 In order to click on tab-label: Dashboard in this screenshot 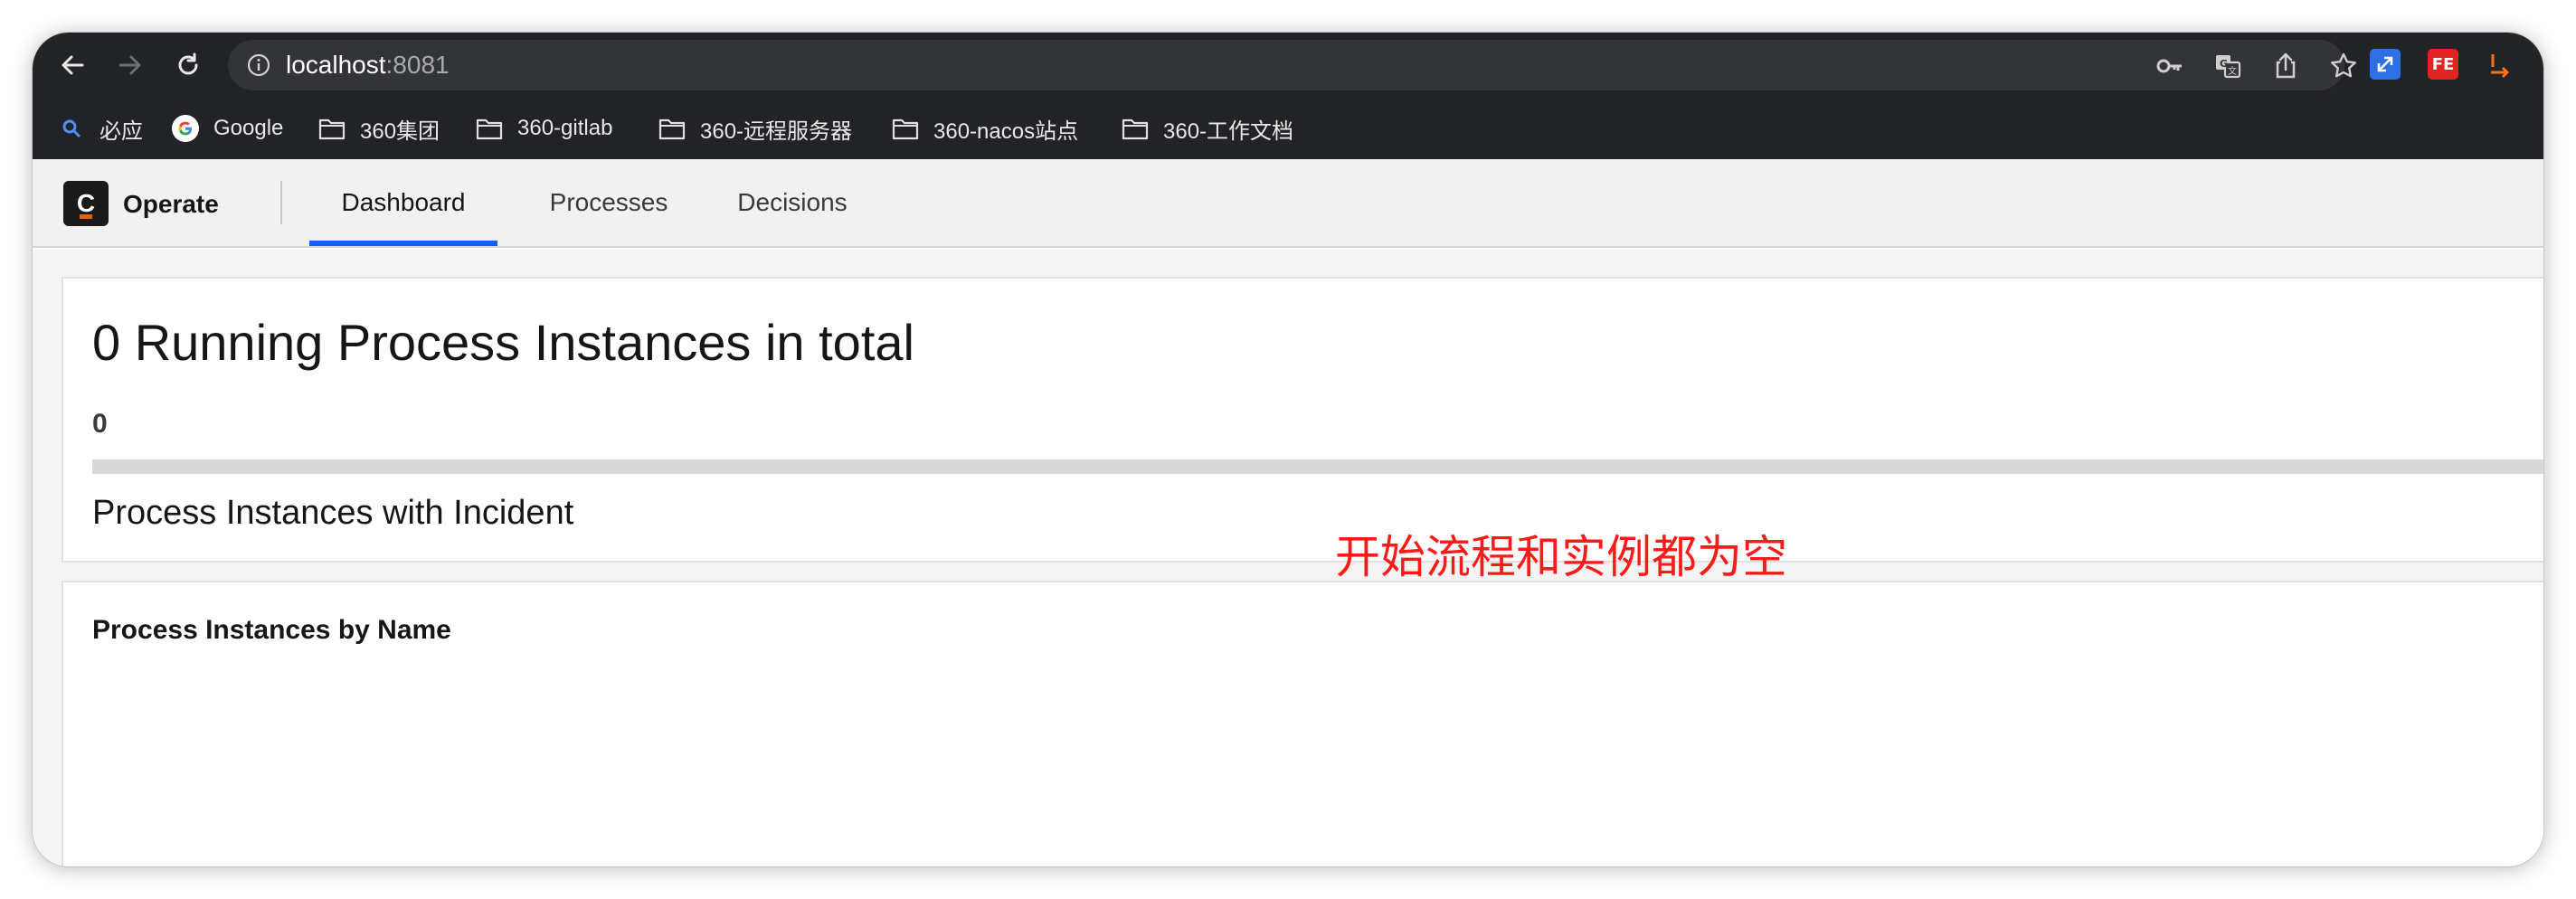, I will do `click(404, 202)`.